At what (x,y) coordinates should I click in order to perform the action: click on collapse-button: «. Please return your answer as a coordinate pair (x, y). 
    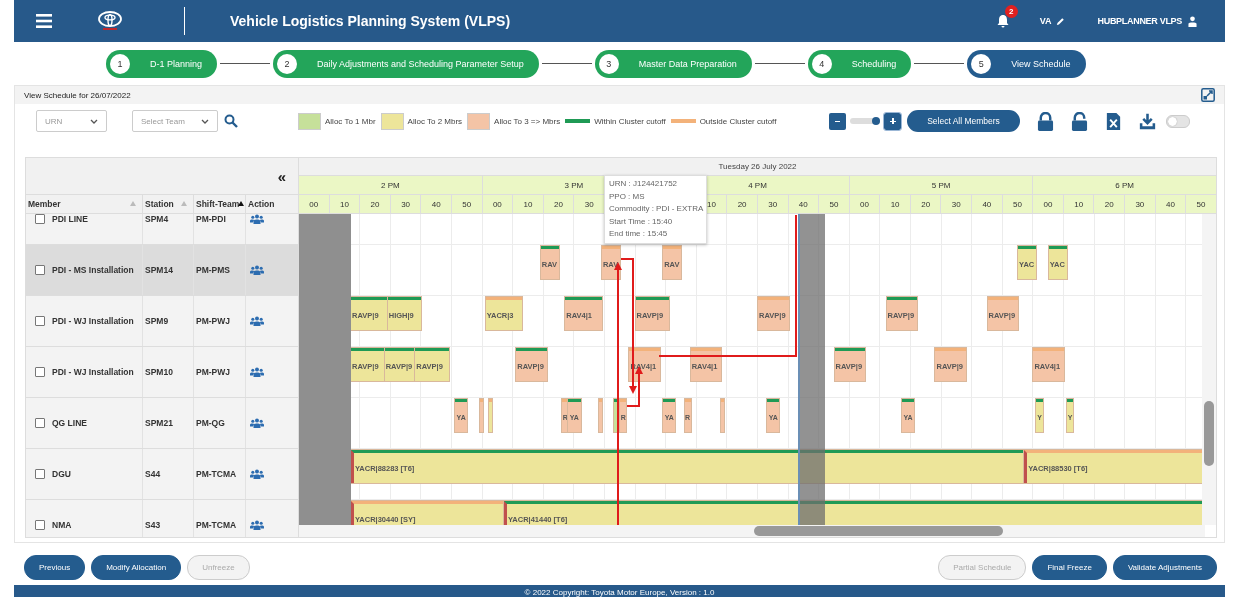
    Looking at the image, I should click on (281, 176).